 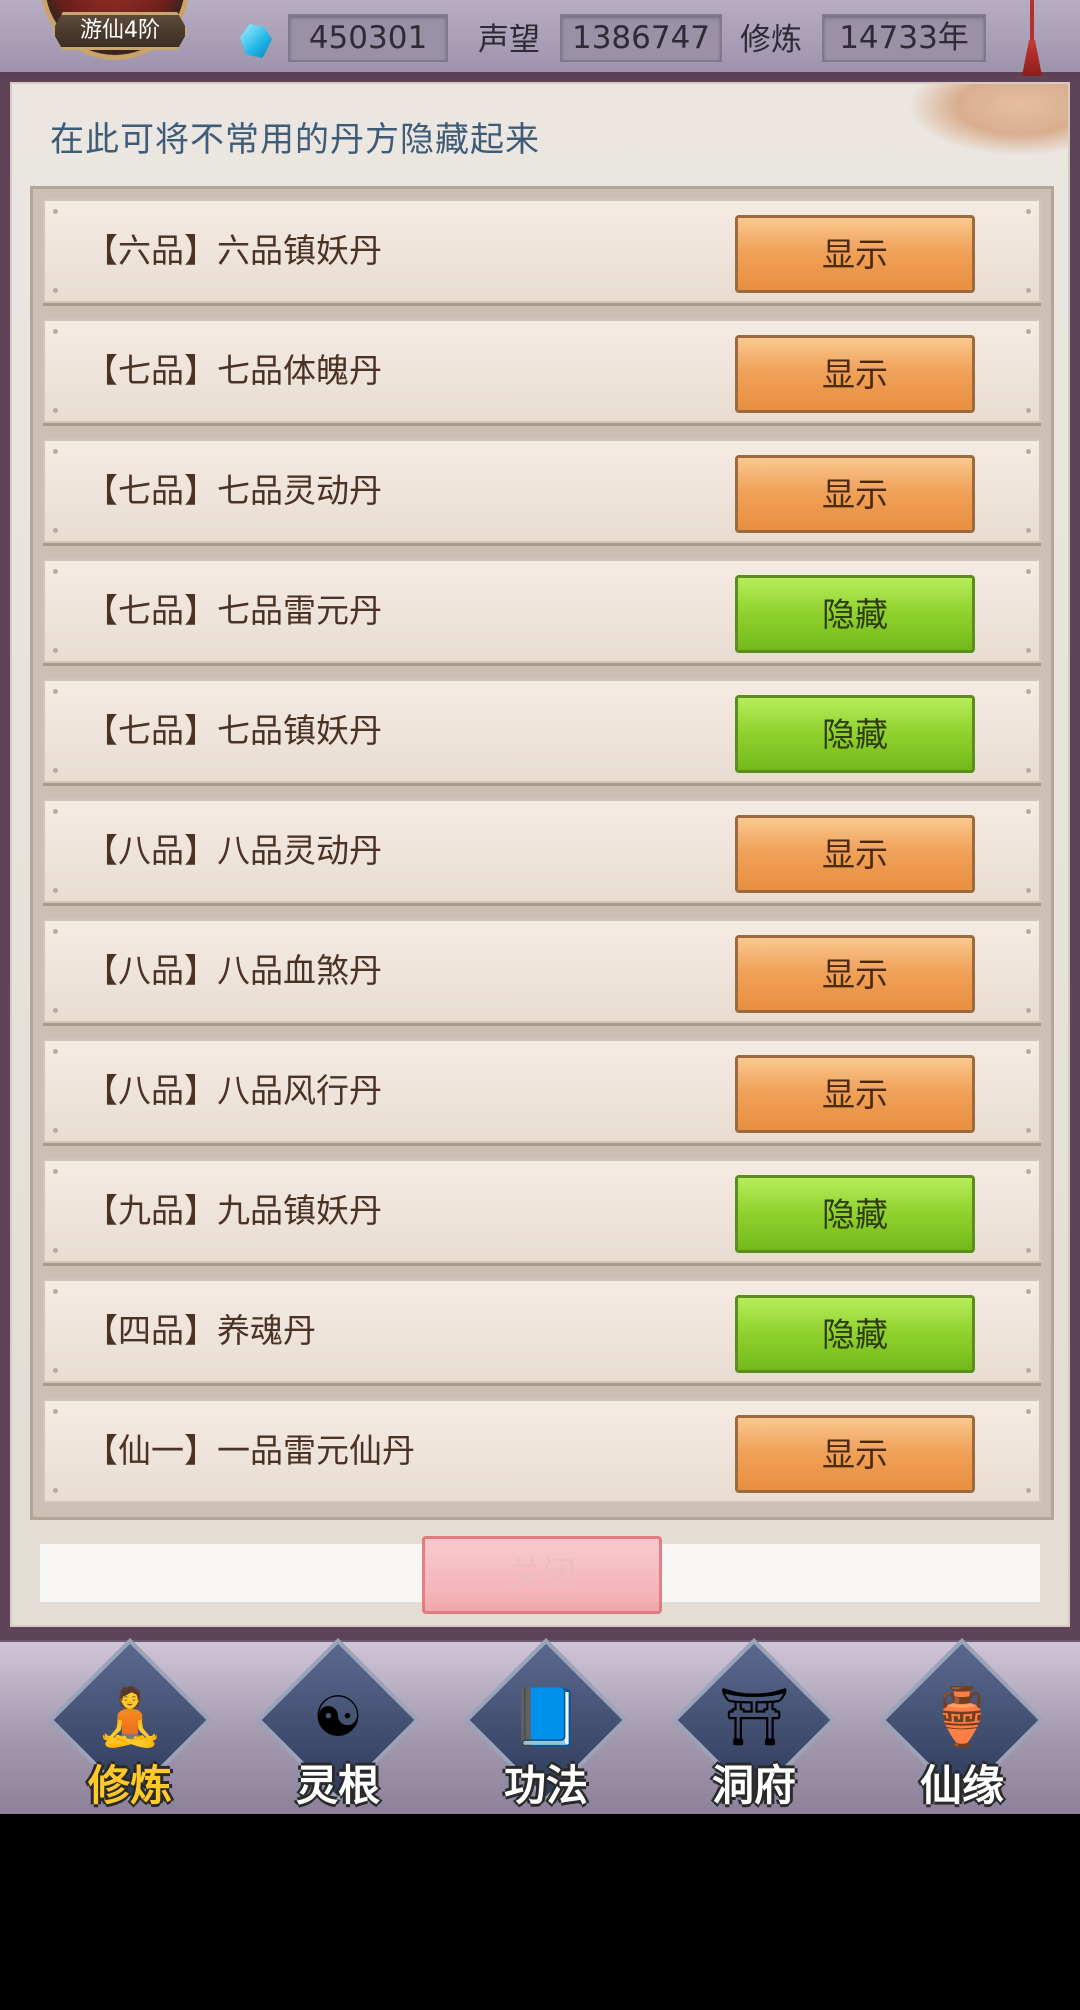 I want to click on close-button: 关闭, so click(x=542, y=1575).